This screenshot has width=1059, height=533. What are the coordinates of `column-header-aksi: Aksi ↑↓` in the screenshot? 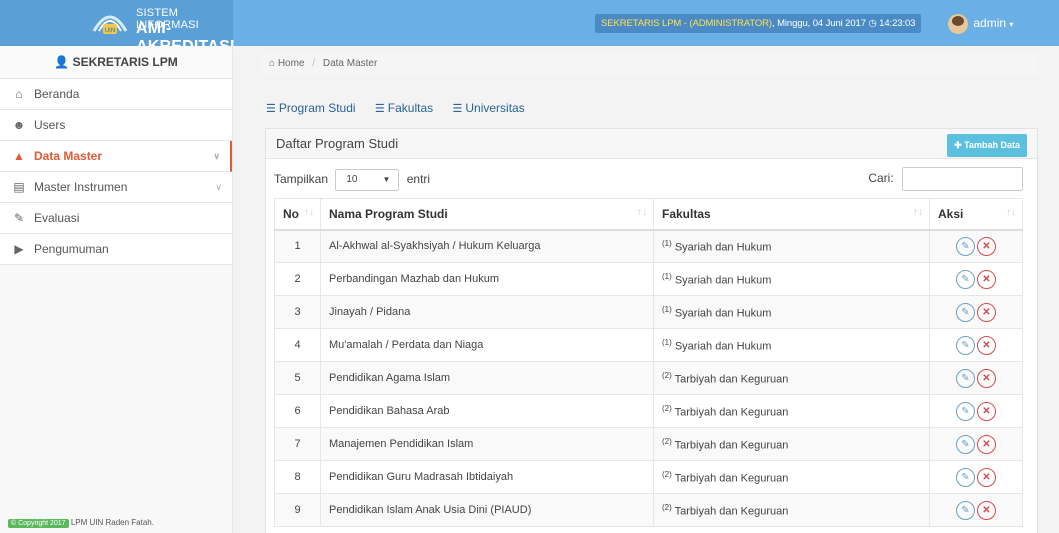 It's located at (976, 214).